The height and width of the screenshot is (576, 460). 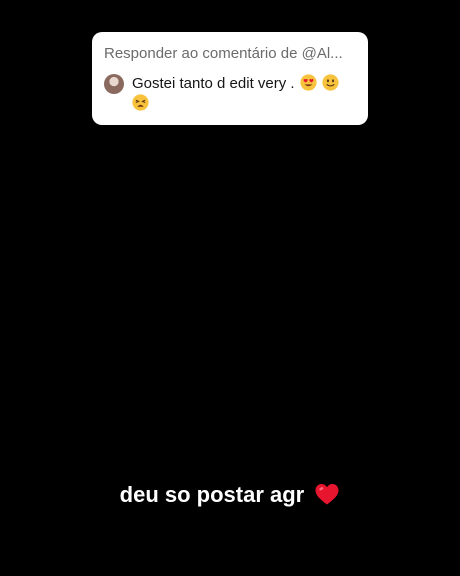 What do you see at coordinates (327, 494) in the screenshot?
I see `red-heart-emoji-icon` at bounding box center [327, 494].